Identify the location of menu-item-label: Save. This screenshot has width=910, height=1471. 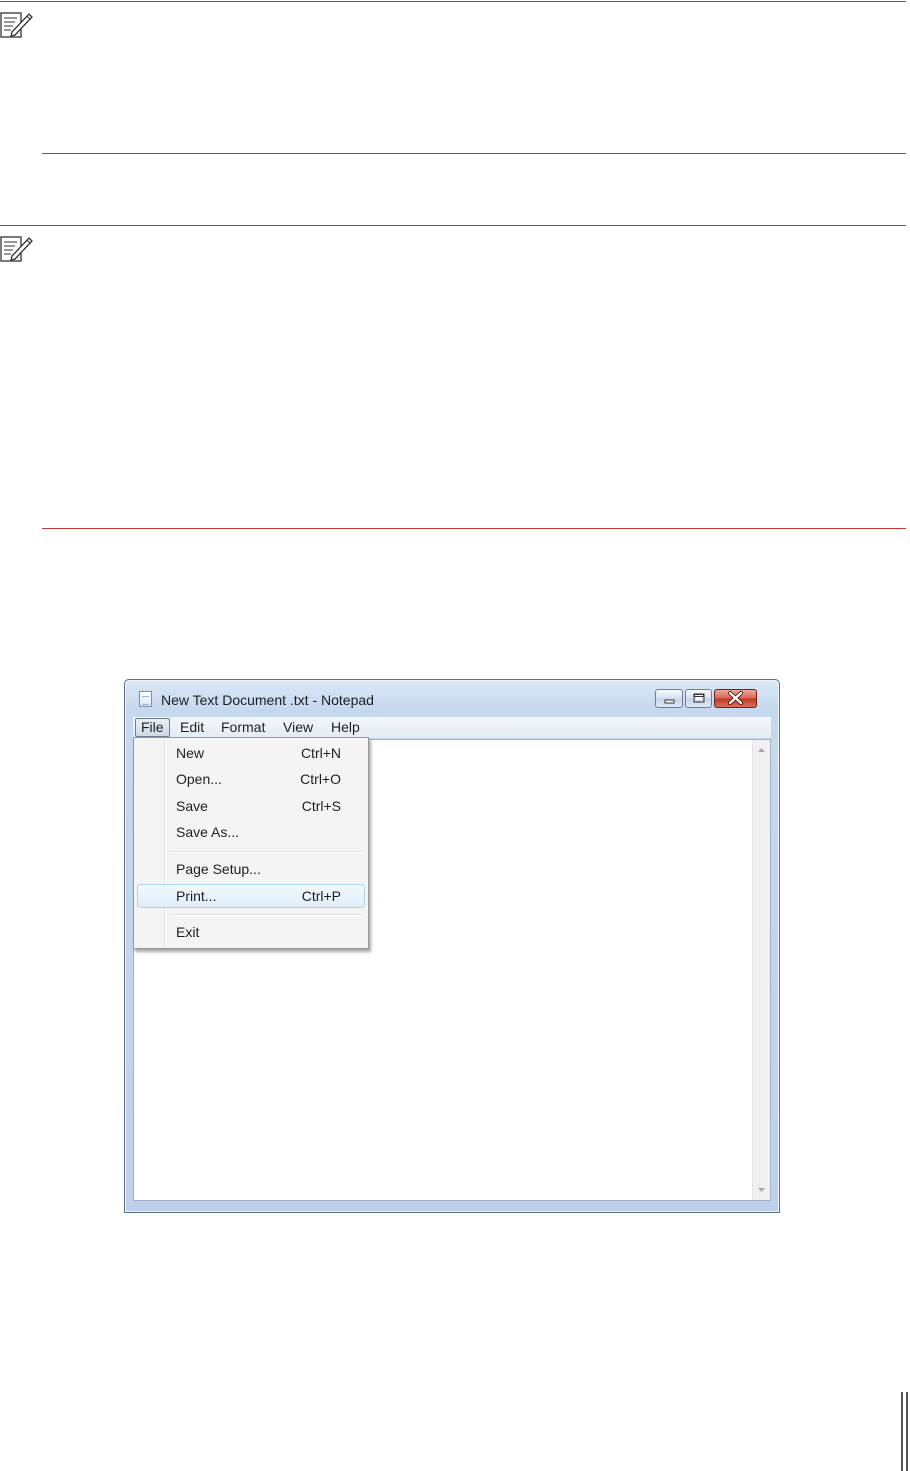
(192, 806).